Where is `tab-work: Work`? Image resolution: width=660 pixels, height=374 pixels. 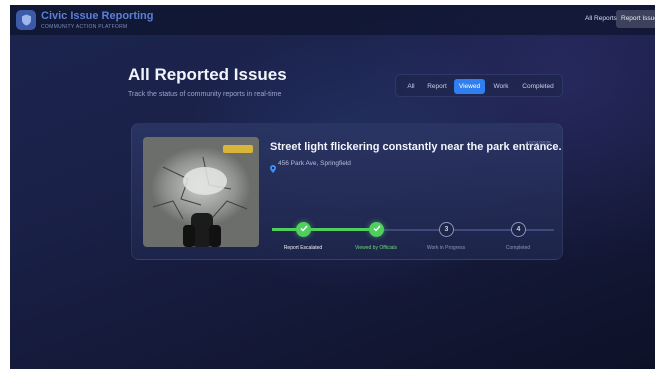
tab-work: Work is located at coordinates (501, 86).